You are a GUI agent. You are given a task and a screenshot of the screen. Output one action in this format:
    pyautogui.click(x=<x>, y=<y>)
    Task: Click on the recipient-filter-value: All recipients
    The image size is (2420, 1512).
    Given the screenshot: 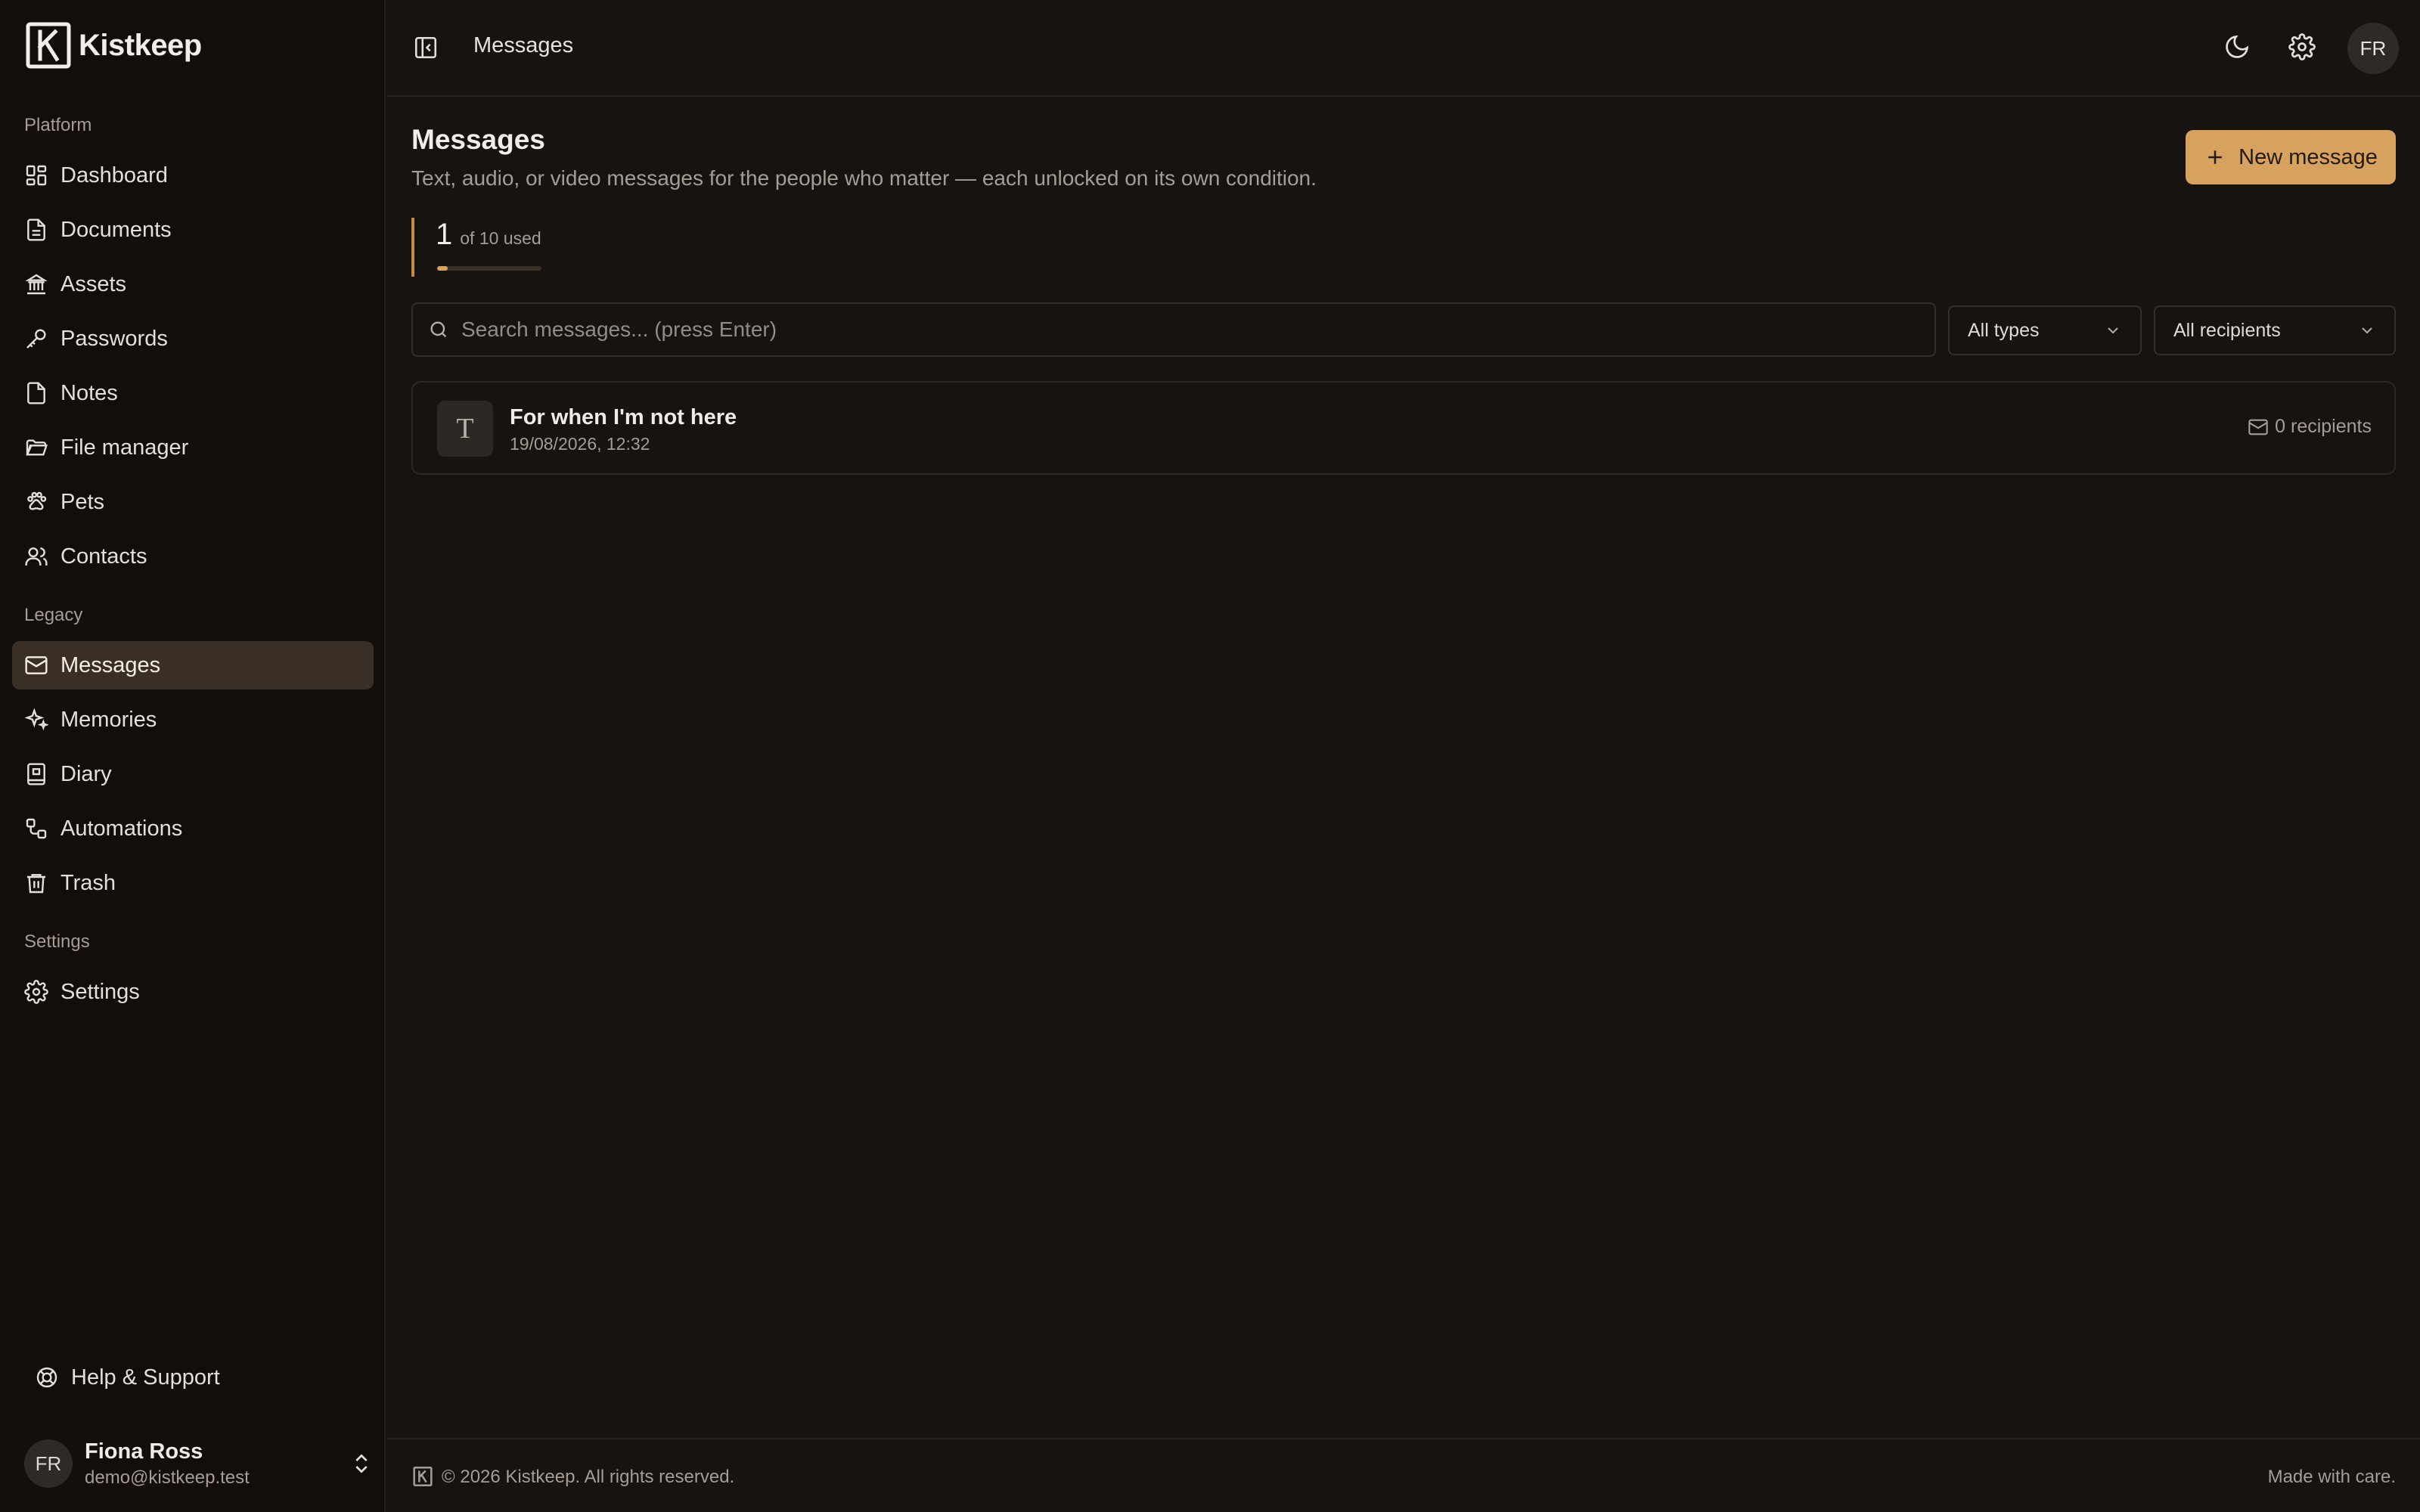 What is the action you would take?
    pyautogui.click(x=2227, y=330)
    